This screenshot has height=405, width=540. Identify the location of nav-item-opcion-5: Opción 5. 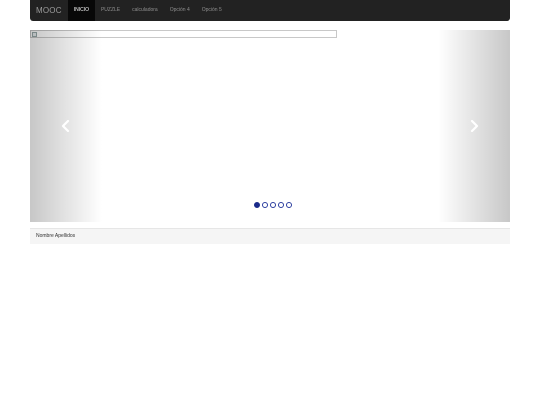
(212, 10).